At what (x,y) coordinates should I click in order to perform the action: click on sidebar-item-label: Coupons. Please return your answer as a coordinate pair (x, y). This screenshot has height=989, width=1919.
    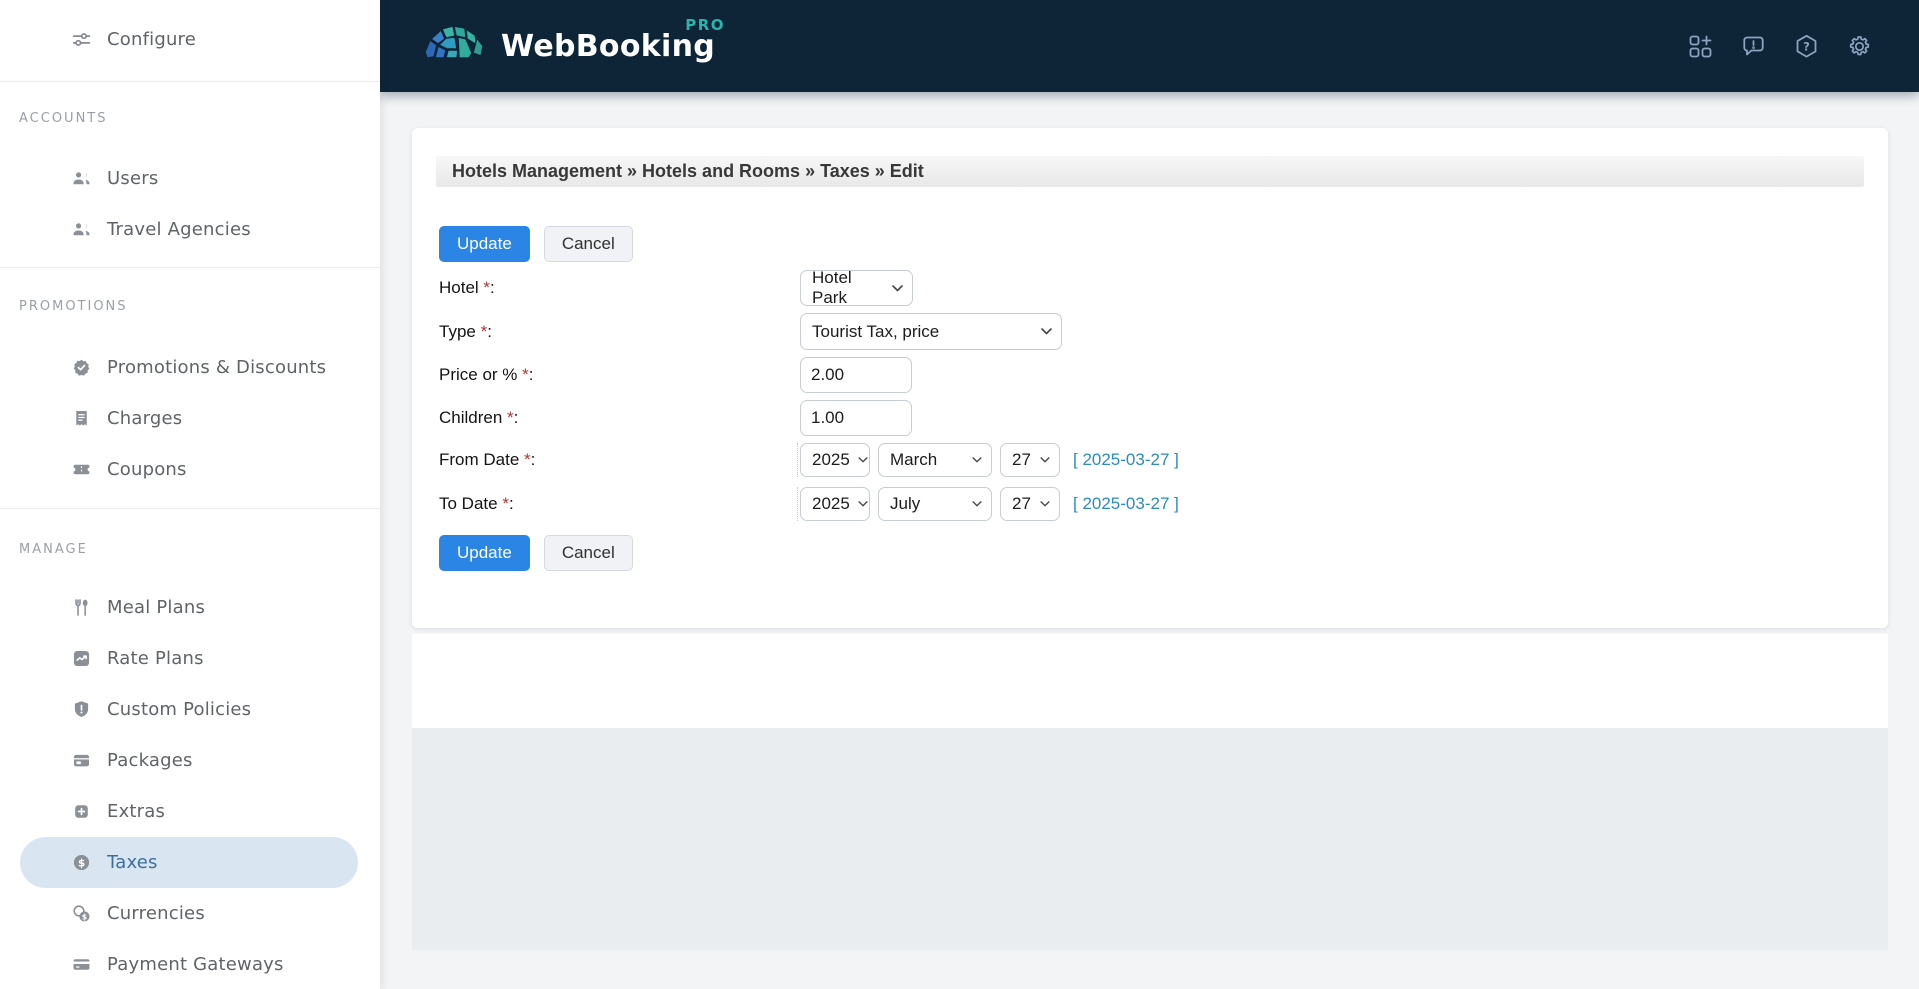
    Looking at the image, I should click on (147, 469).